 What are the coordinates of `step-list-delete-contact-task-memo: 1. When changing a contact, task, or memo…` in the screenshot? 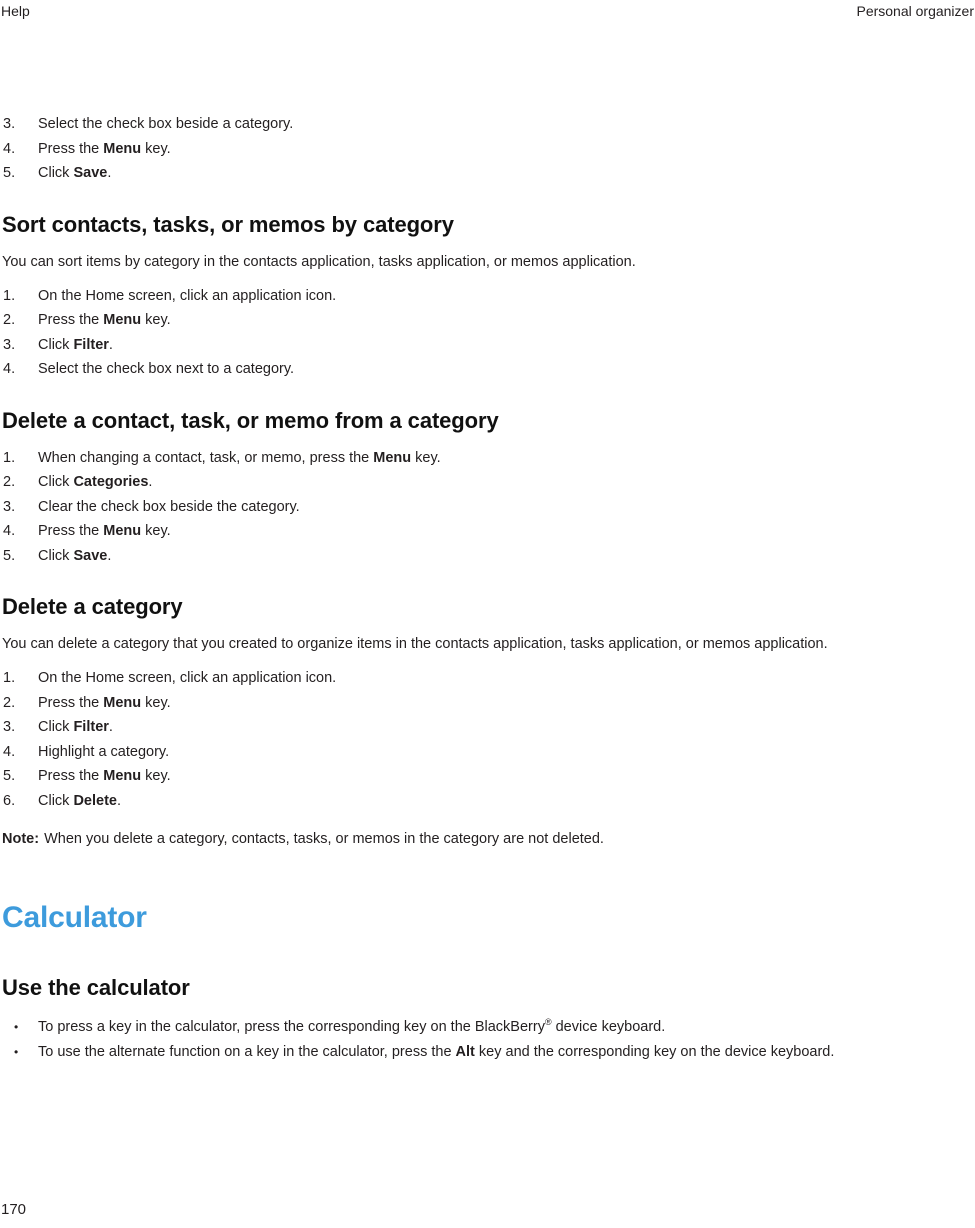 It's located at (487, 507).